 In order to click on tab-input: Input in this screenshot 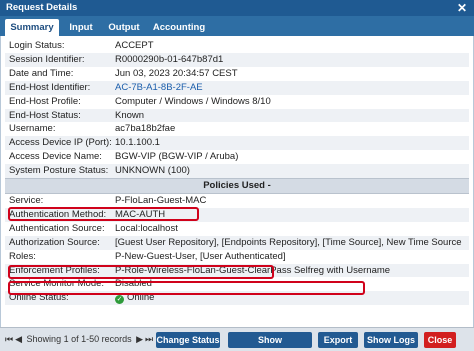, I will do `click(81, 27)`.